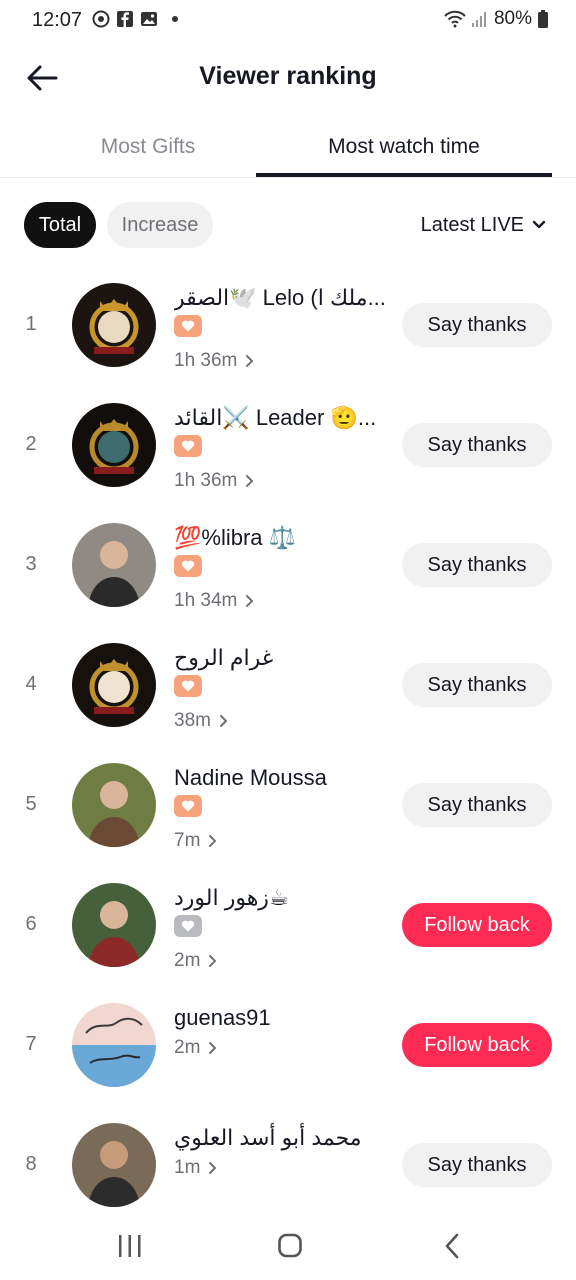  Describe the element at coordinates (282, 808) in the screenshot. I see `viewer-info: Nadine Moussa 7m` at that location.